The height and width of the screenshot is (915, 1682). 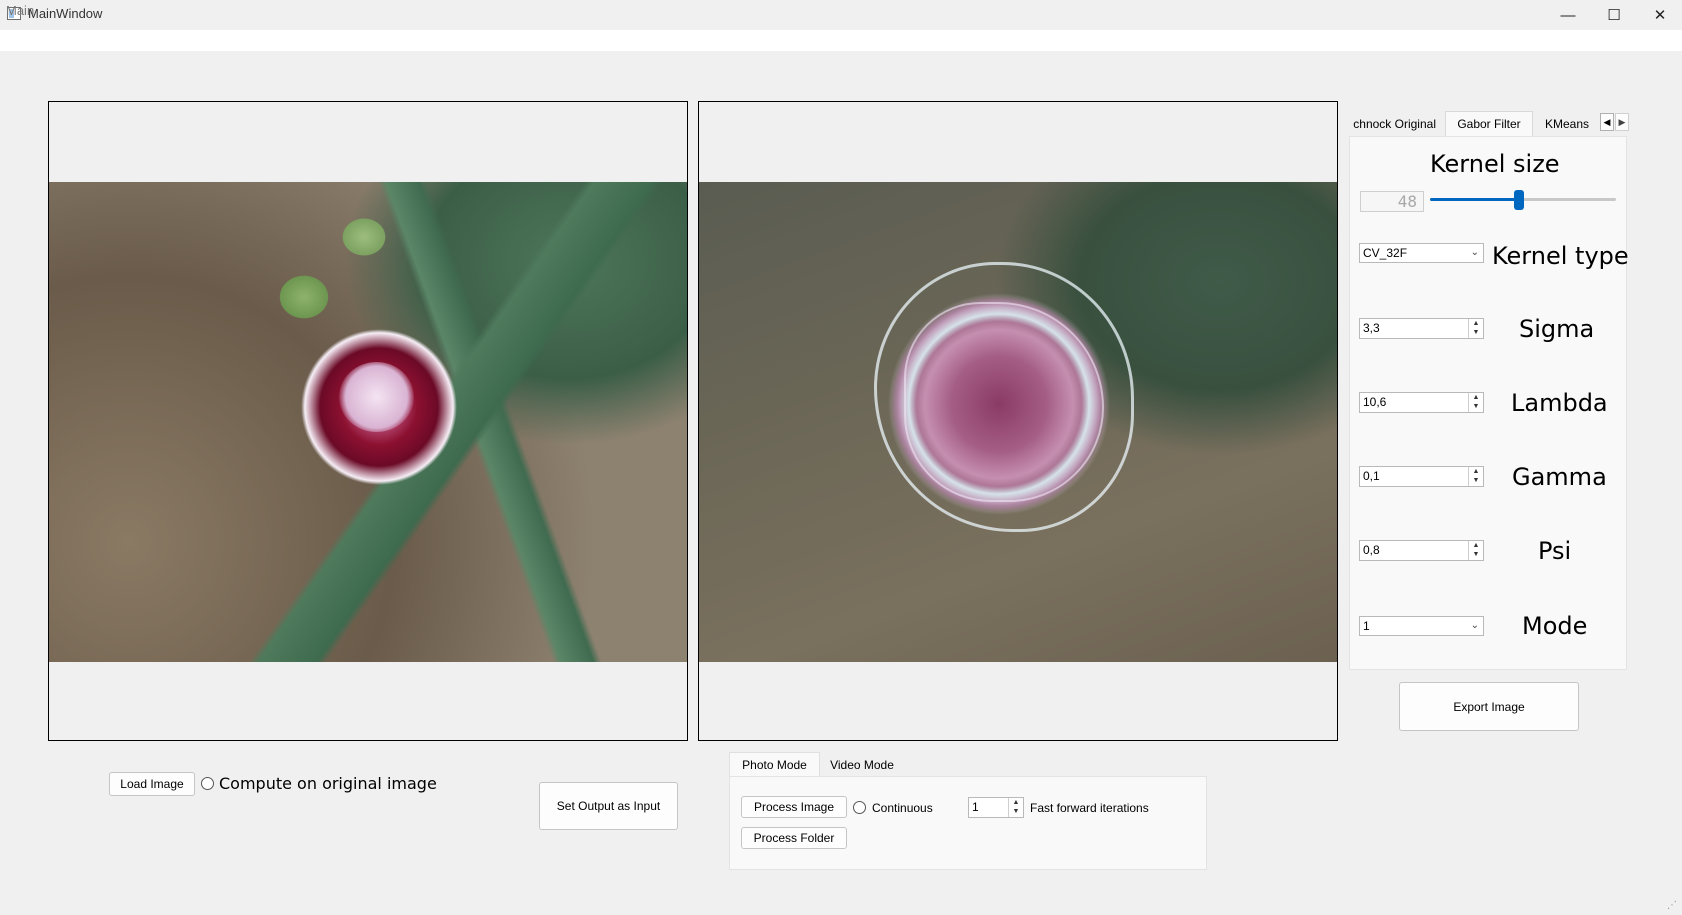 I want to click on set-output-as-input-button: Set Output as Input, so click(x=608, y=806).